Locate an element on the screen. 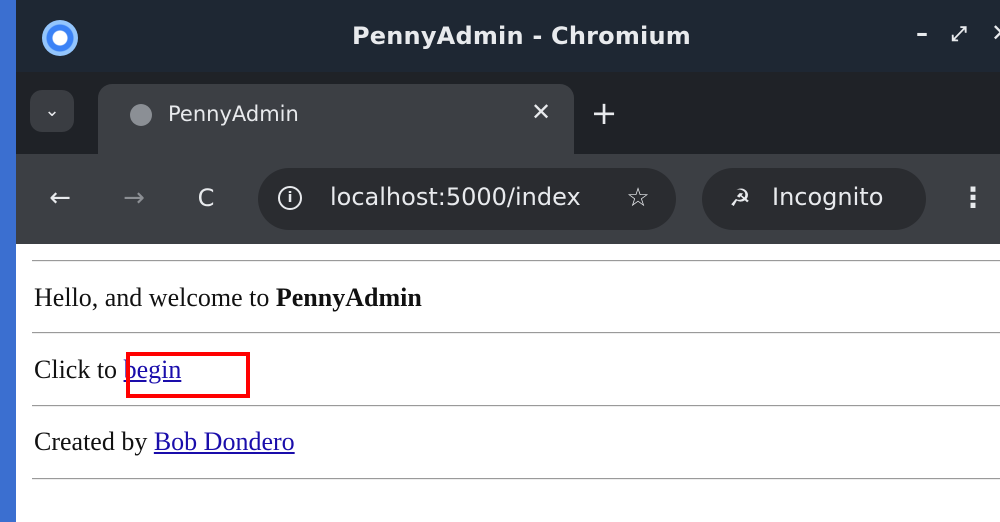 The image size is (1000, 522). tab-pennyadmin: PennyAdmin ✕ is located at coordinates (336, 119).